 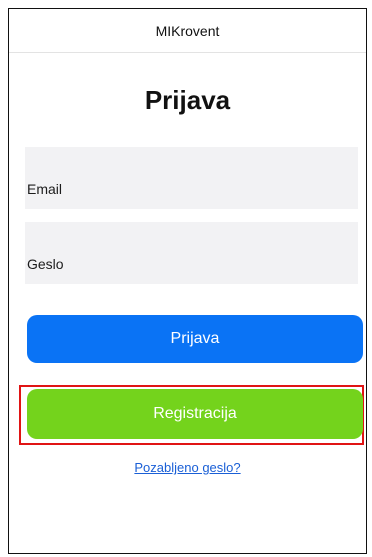 I want to click on login-button: Prijava, so click(x=195, y=339).